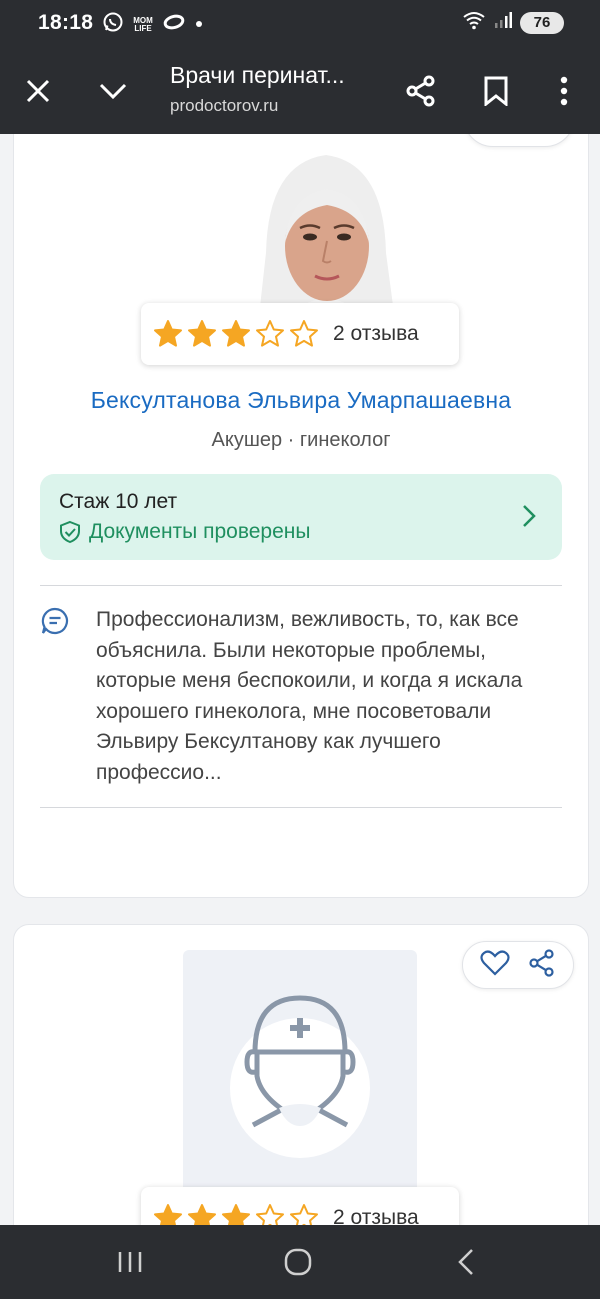 This screenshot has width=600, height=1299. I want to click on recent-apps-icon, so click(130, 1262).